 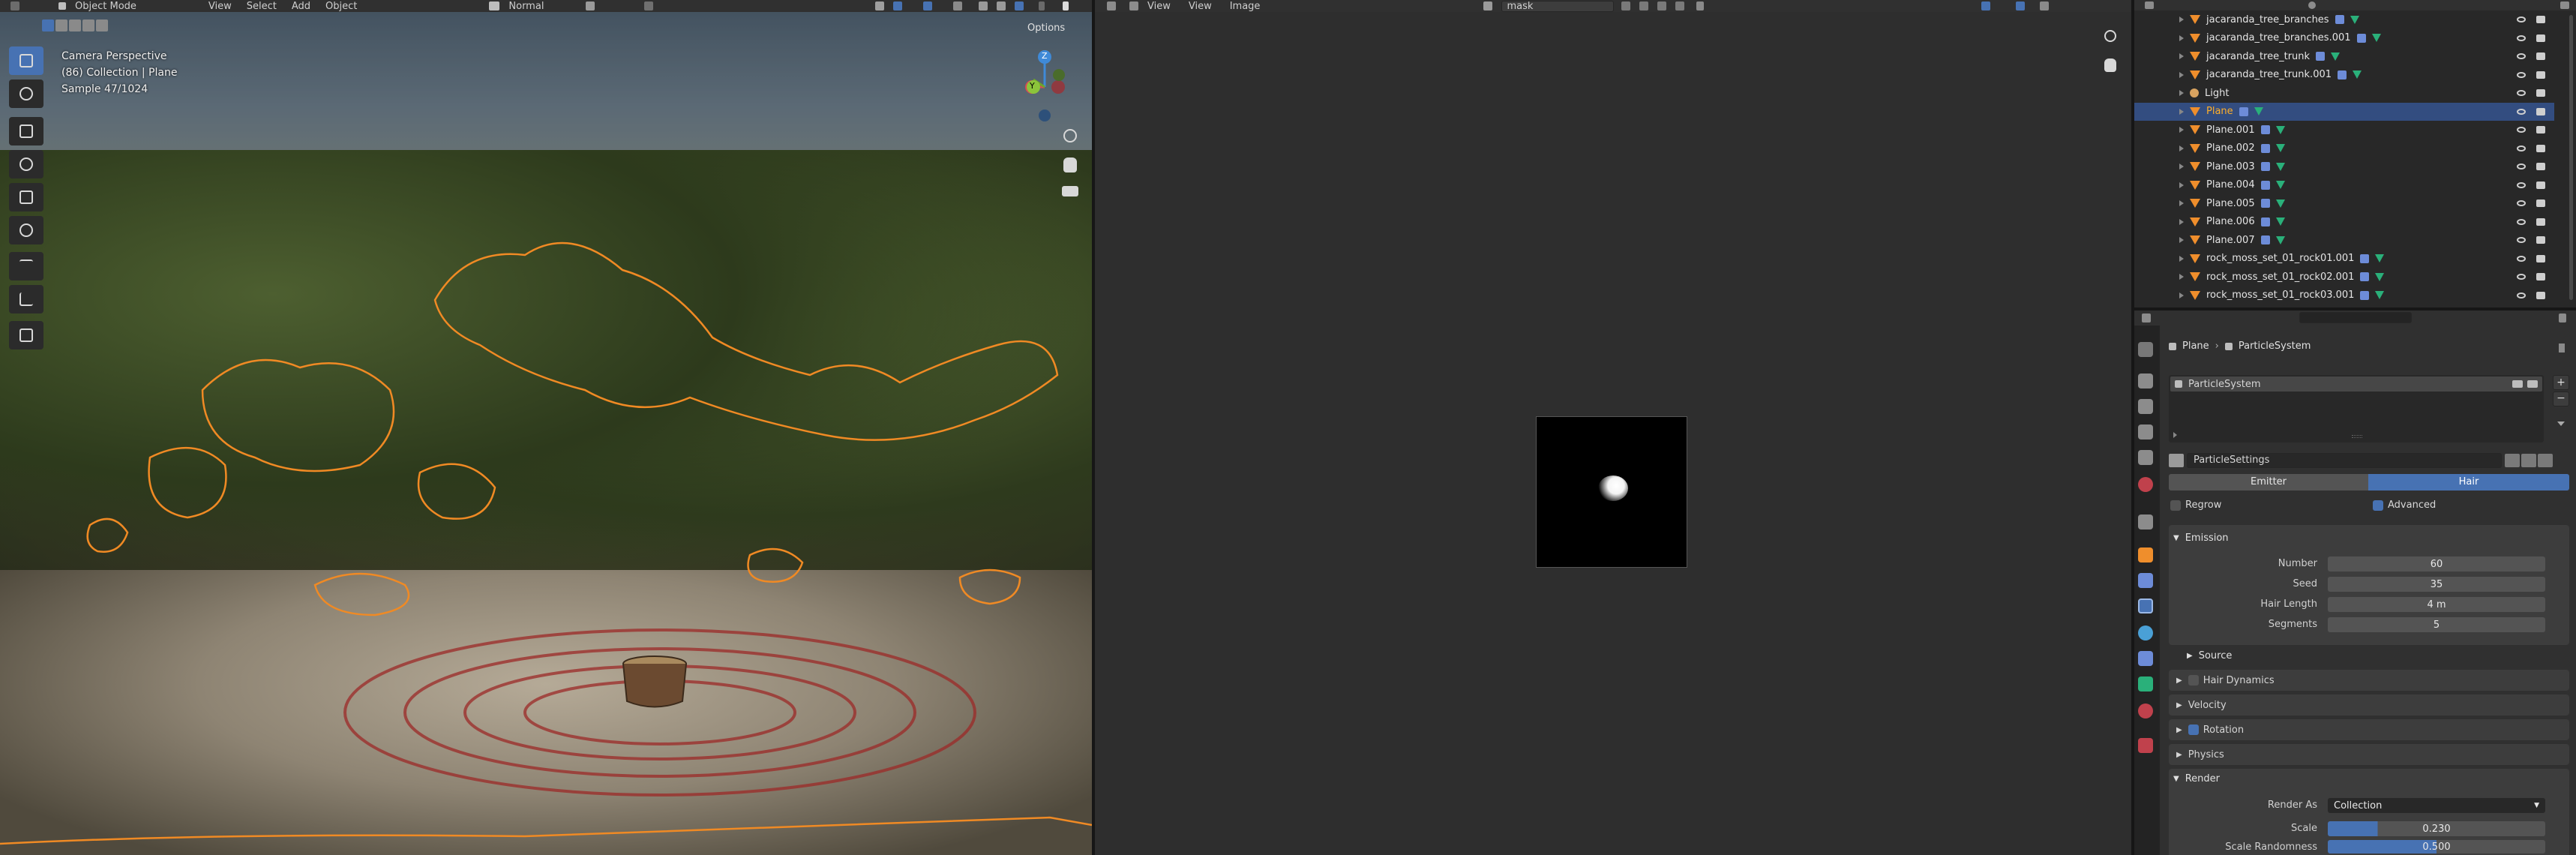 What do you see at coordinates (1488, 6) in the screenshot?
I see `image-browse-icon` at bounding box center [1488, 6].